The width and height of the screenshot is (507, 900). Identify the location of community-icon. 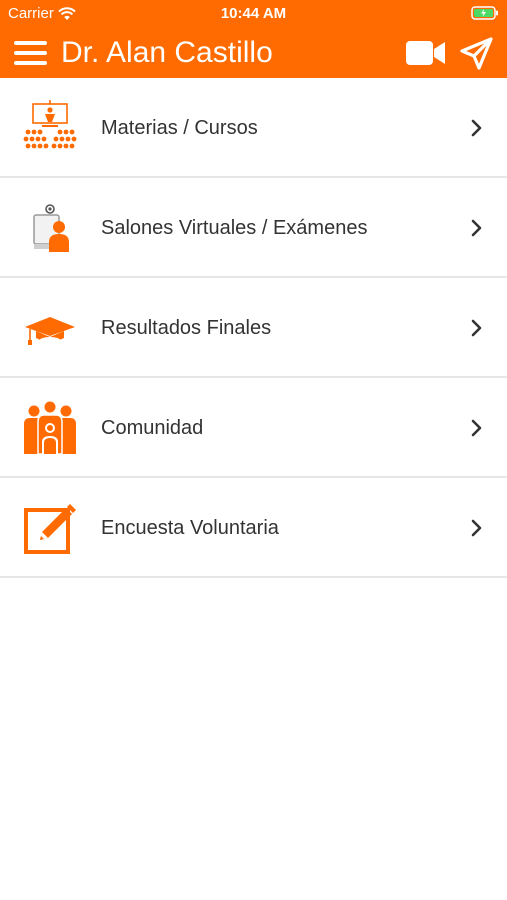
(50, 428).